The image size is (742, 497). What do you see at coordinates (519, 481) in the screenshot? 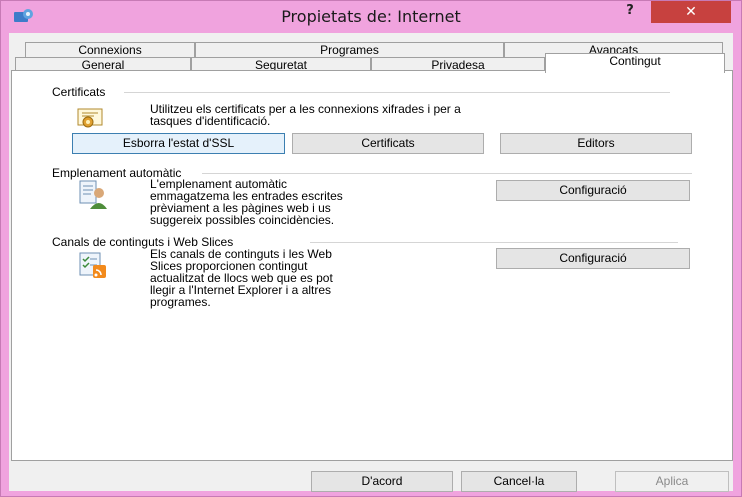
I see `cancel-button: Cancel·la` at bounding box center [519, 481].